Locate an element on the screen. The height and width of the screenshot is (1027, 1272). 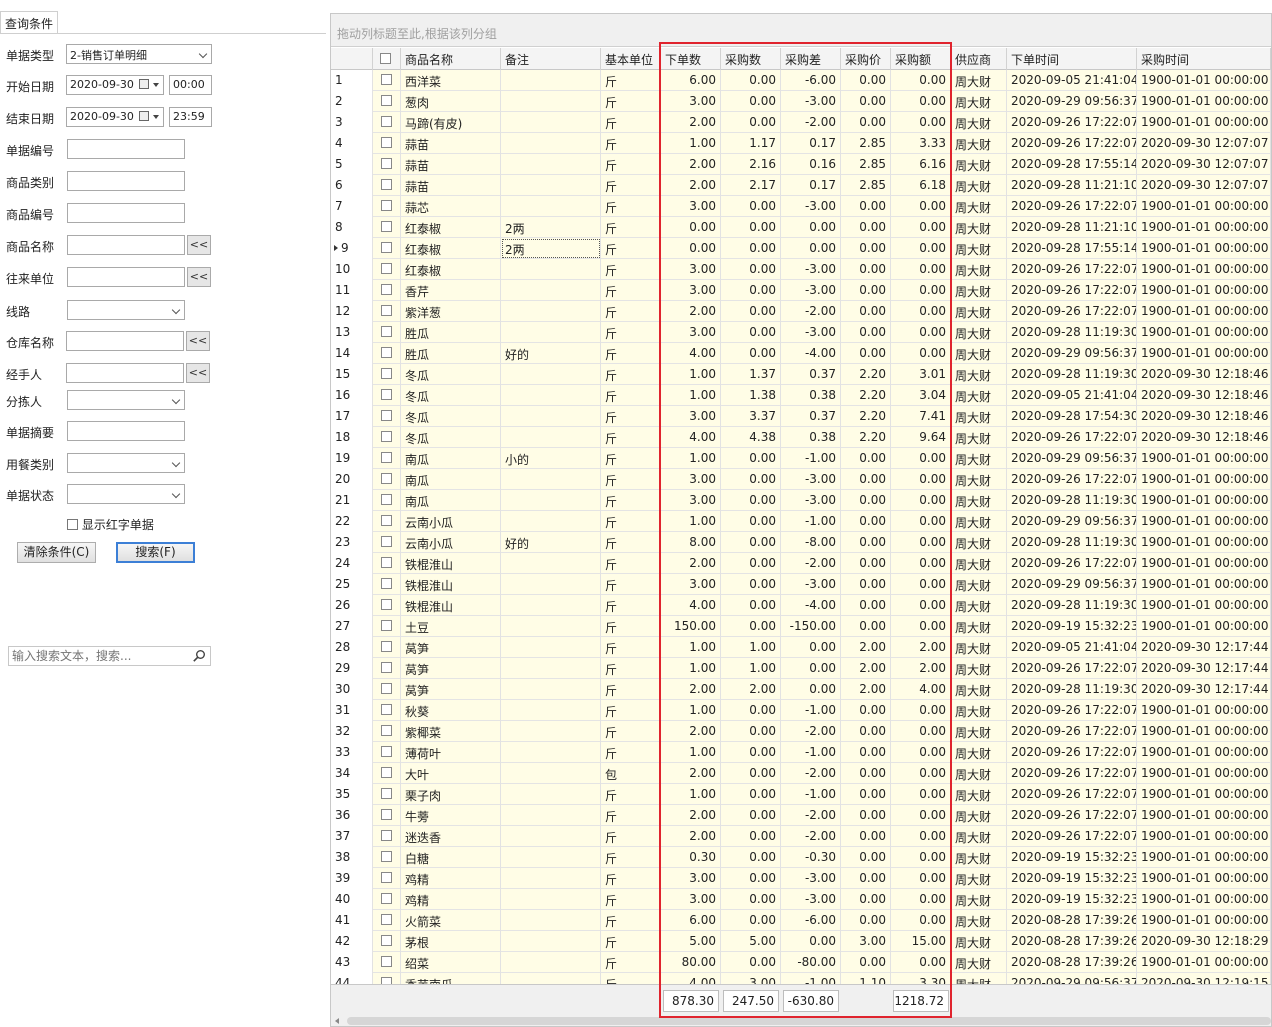
cell-purchase-qty: 1.17 is located at coordinates (751, 143).